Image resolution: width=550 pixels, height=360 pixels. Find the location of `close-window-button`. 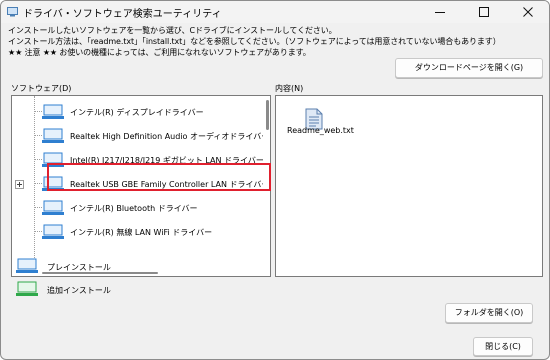

close-window-button is located at coordinates (527, 12).